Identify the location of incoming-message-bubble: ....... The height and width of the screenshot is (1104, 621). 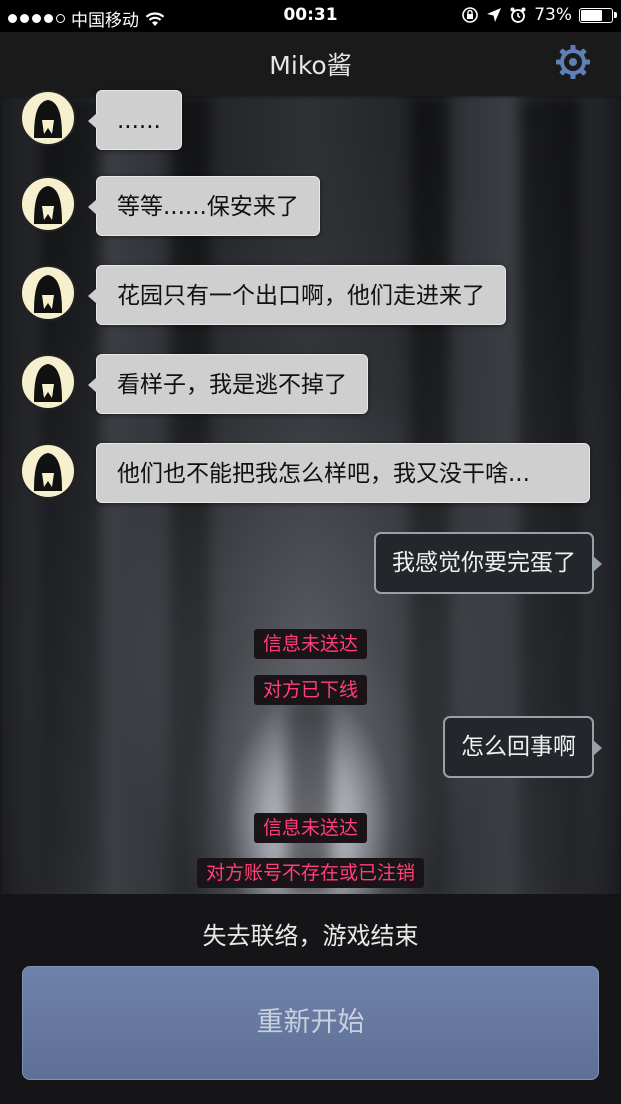
(135, 120).